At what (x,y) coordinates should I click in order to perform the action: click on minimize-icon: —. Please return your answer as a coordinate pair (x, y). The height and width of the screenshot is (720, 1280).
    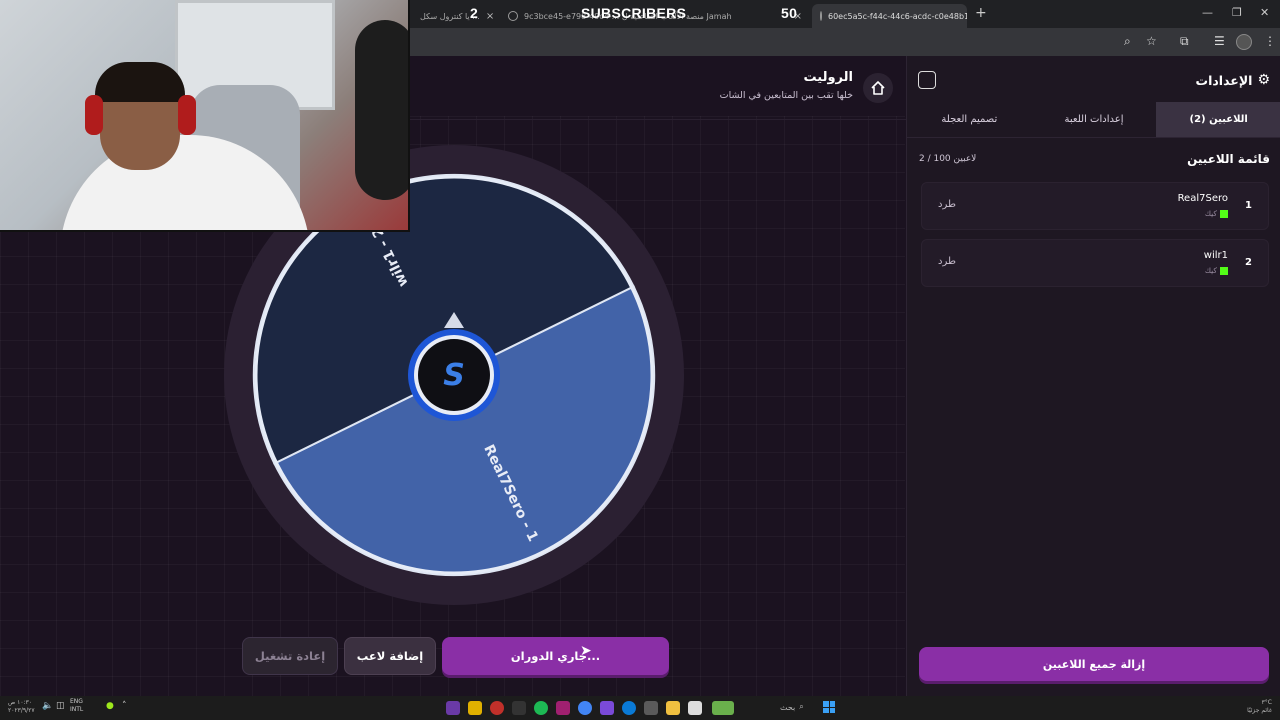
    Looking at the image, I should click on (1207, 12).